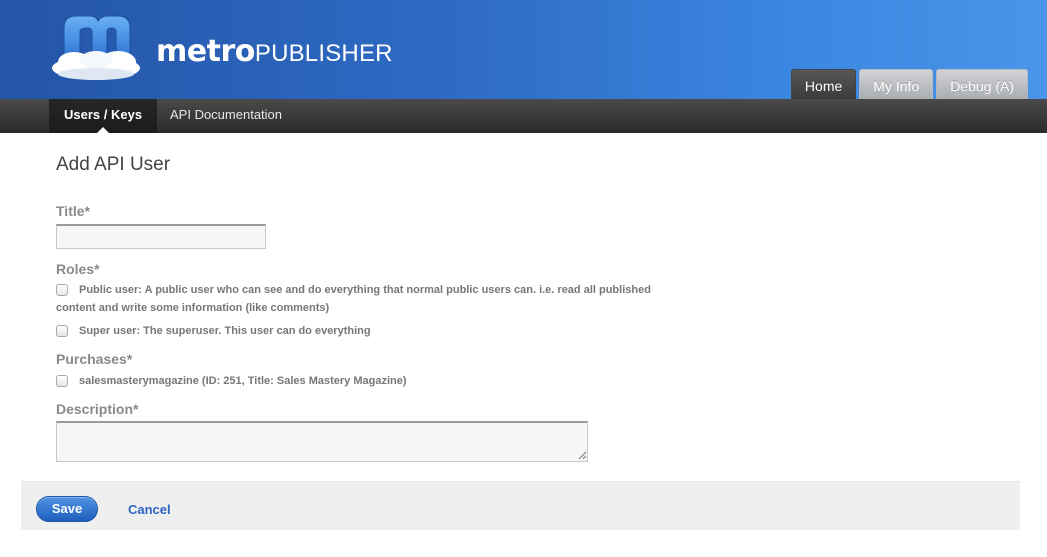 The width and height of the screenshot is (1047, 557). Describe the element at coordinates (62, 290) in the screenshot. I see `role-public-user-checkbox` at that location.